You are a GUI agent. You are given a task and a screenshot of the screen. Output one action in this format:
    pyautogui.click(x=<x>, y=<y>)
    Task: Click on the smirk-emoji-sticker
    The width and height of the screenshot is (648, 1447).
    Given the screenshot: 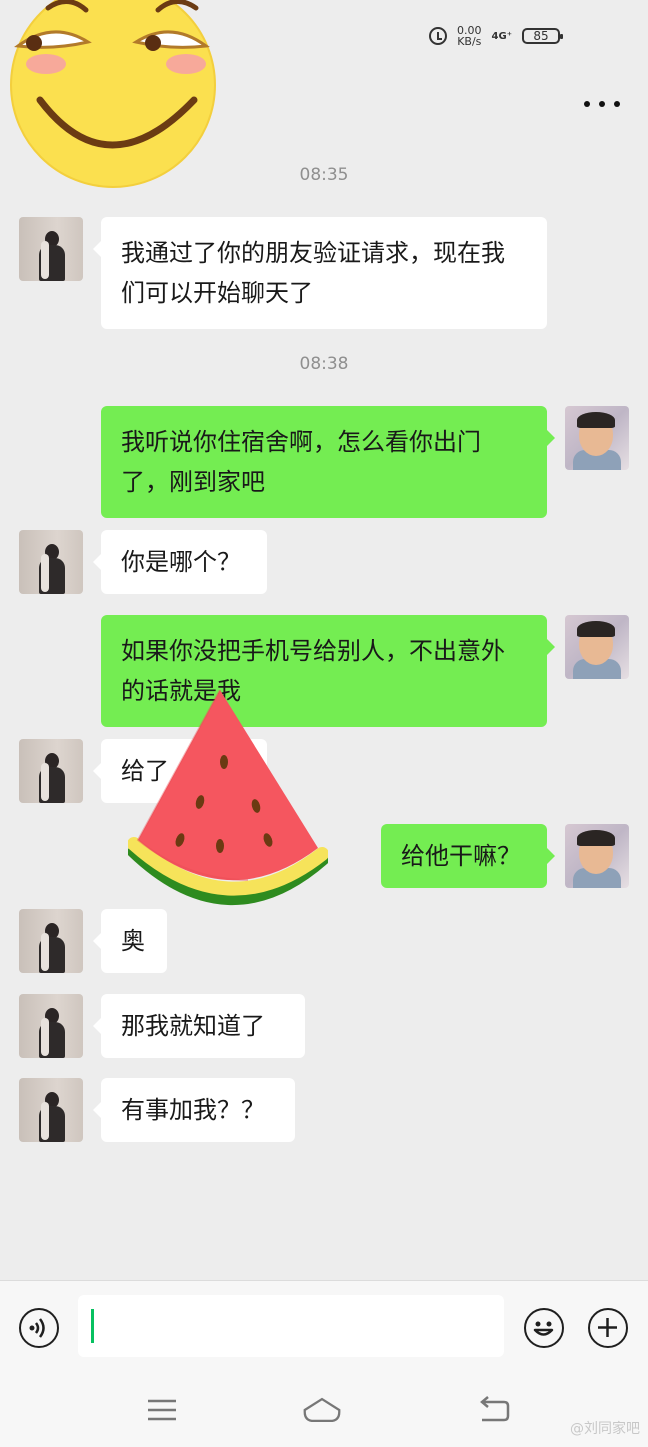 What is the action you would take?
    pyautogui.click(x=113, y=94)
    